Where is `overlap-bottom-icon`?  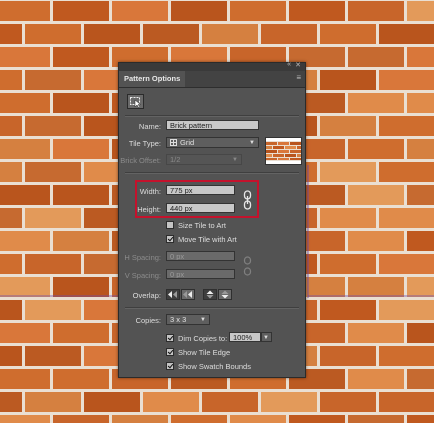 overlap-bottom-icon is located at coordinates (225, 294).